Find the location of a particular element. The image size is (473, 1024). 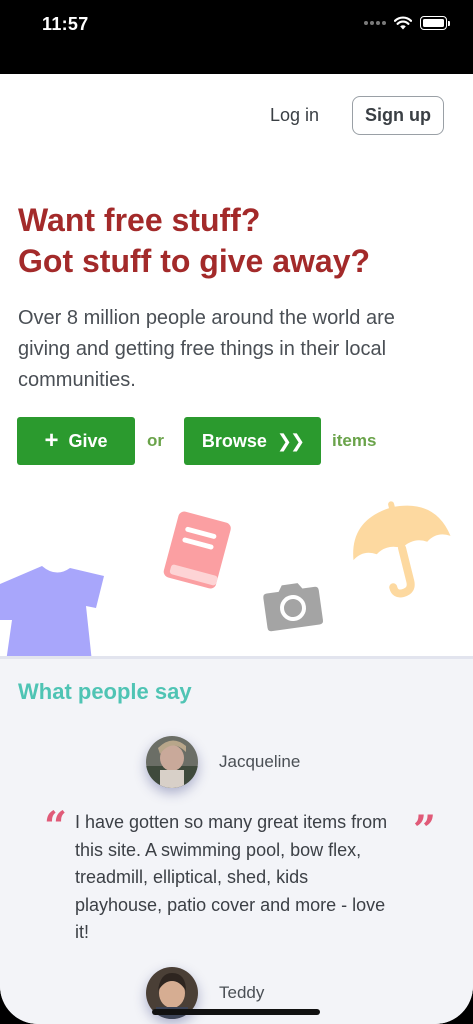

plus-icon: + is located at coordinates (51, 440).